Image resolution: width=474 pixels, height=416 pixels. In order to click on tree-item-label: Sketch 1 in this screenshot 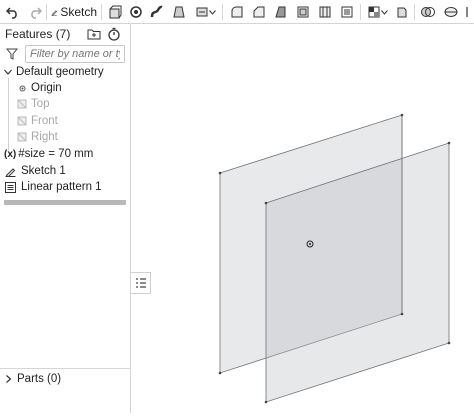, I will do `click(43, 171)`.